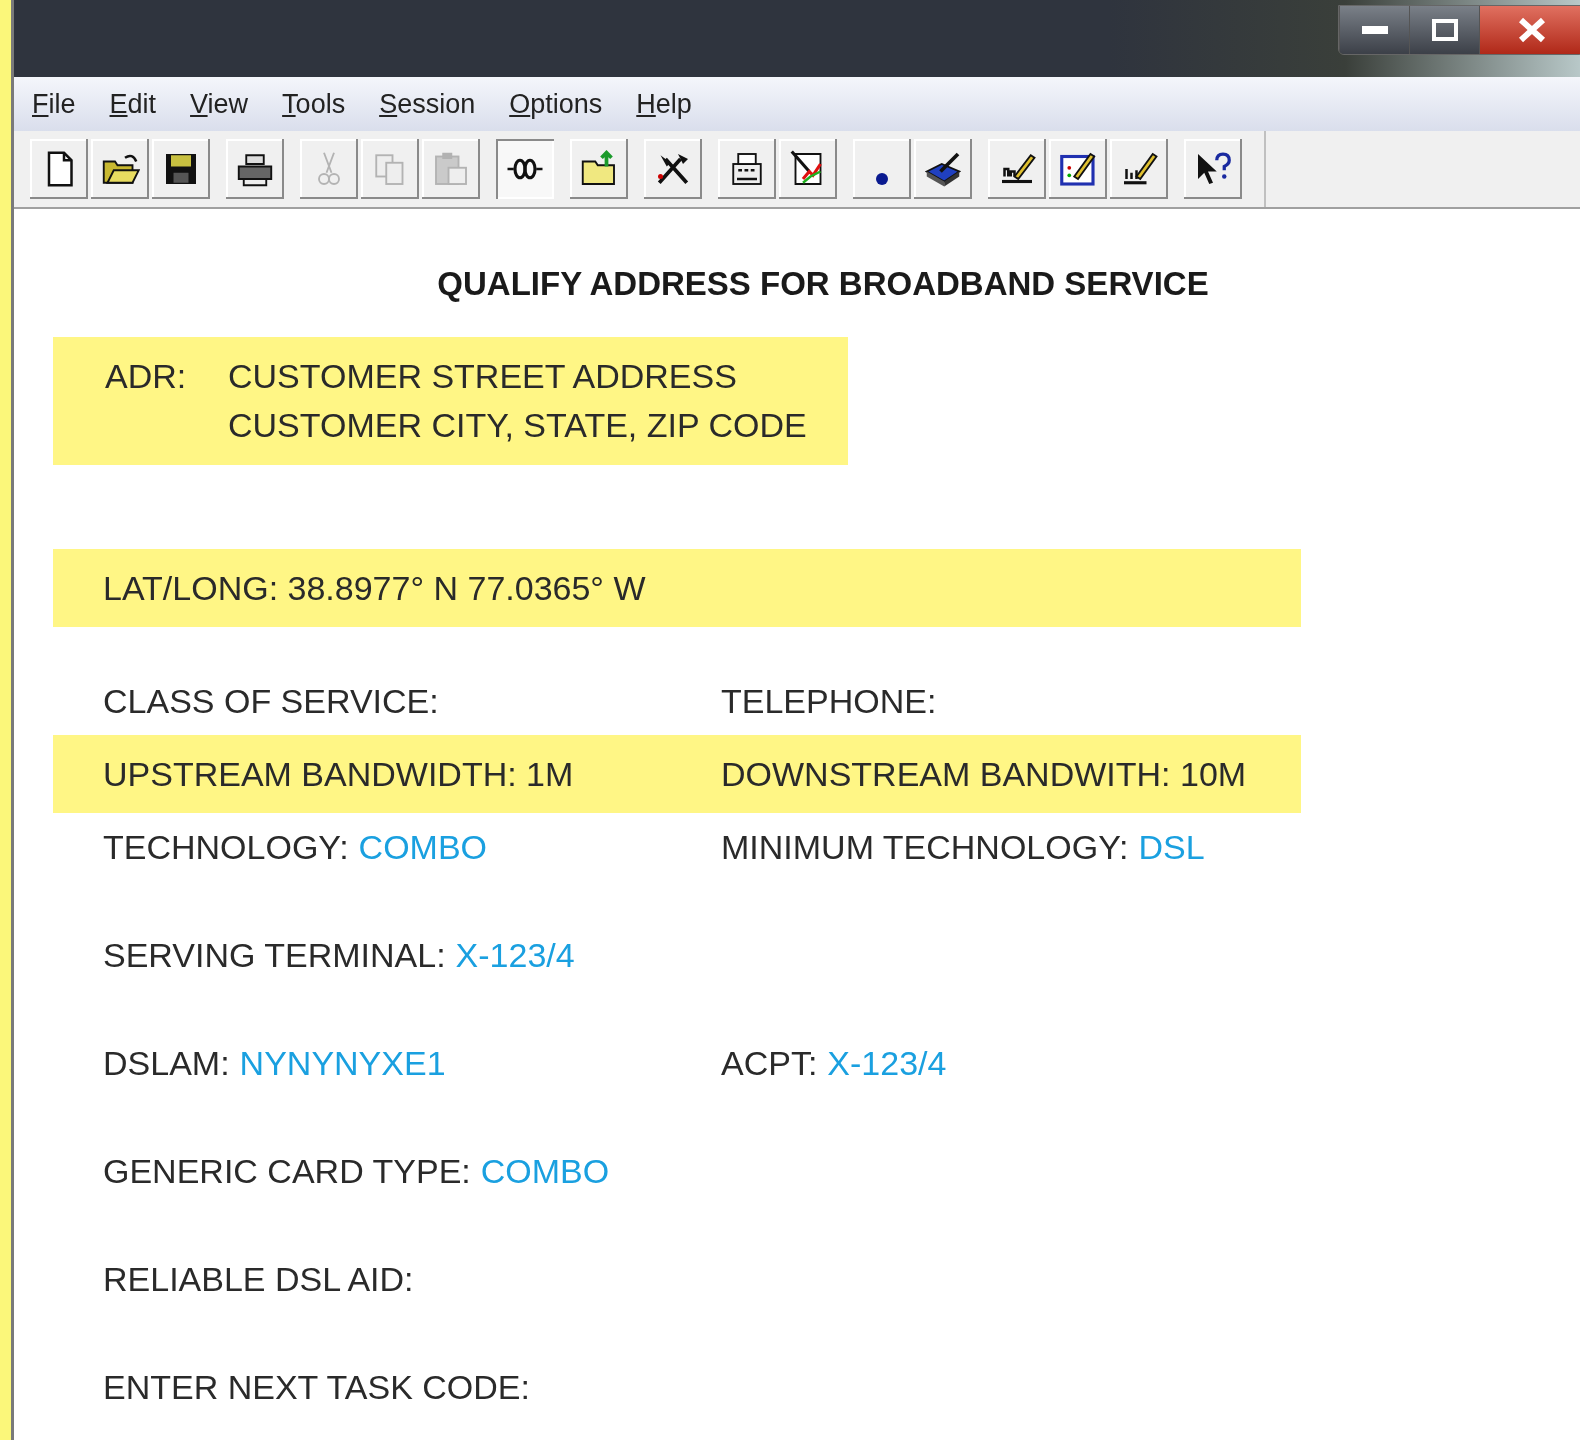 This screenshot has height=1440, width=1580. I want to click on menu-item: Edit, so click(133, 104).